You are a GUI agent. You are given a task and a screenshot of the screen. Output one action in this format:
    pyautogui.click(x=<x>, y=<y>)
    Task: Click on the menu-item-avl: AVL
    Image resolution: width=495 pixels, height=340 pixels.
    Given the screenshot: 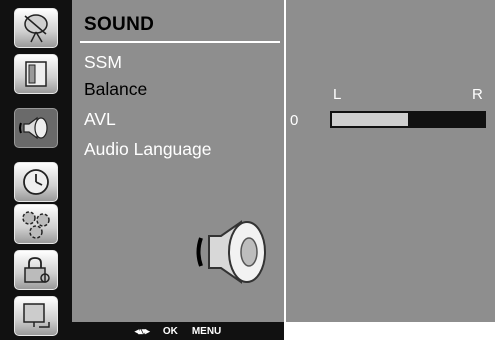 What is the action you would take?
    pyautogui.click(x=100, y=119)
    